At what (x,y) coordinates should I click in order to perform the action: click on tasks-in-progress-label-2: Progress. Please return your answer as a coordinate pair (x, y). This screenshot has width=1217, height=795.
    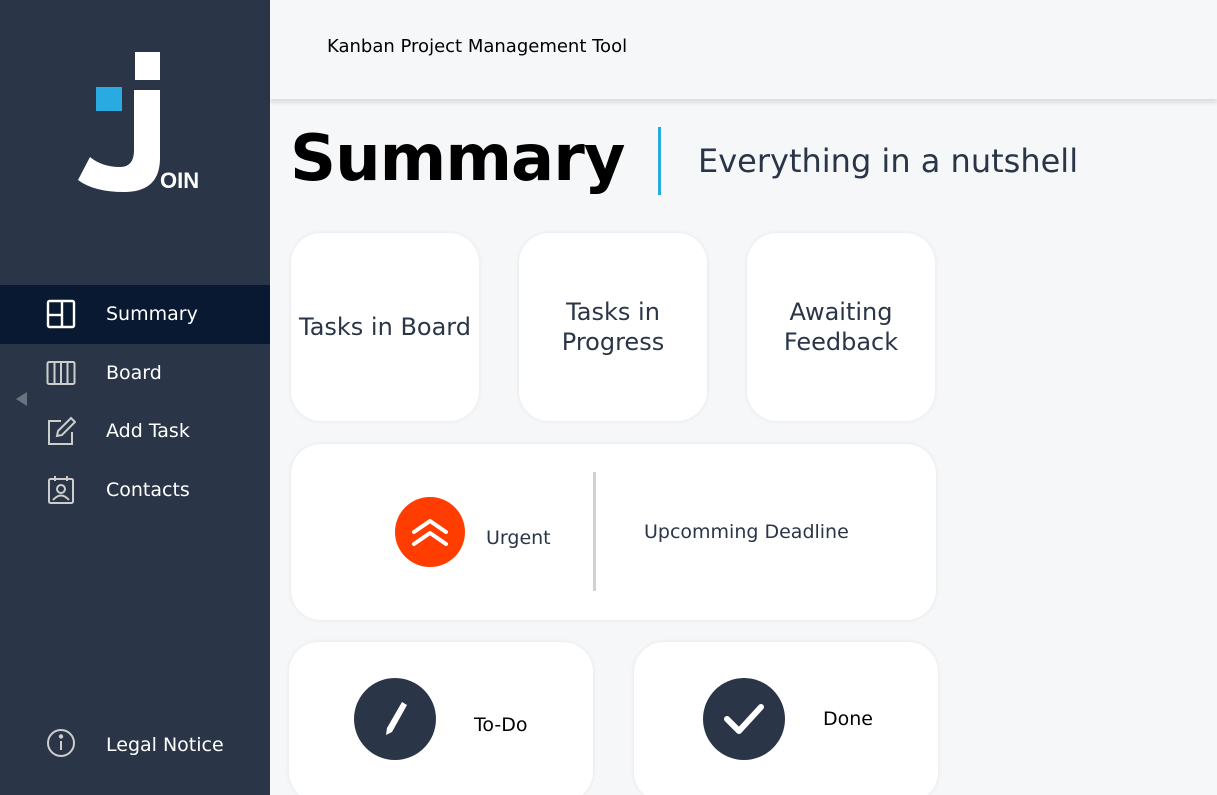
    Looking at the image, I should click on (613, 342).